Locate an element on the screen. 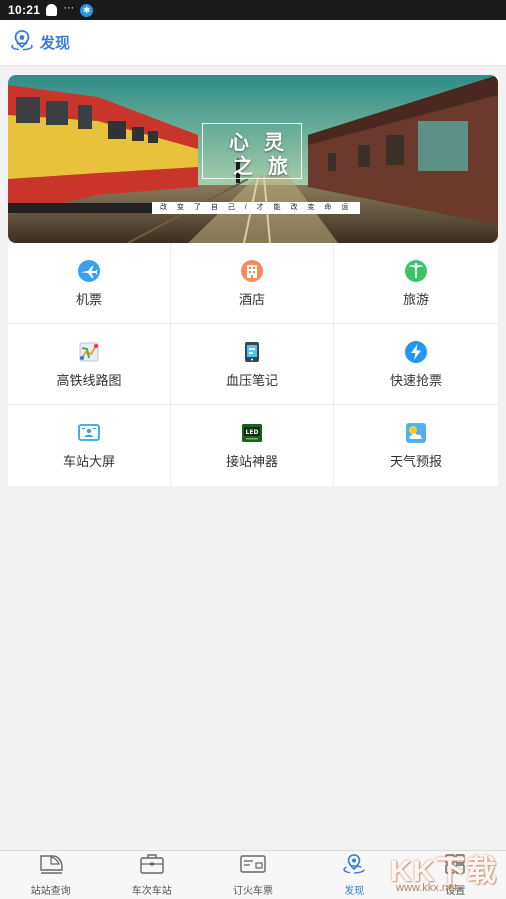 The image size is (506, 899). feature-label: 旅游 is located at coordinates (415, 299).